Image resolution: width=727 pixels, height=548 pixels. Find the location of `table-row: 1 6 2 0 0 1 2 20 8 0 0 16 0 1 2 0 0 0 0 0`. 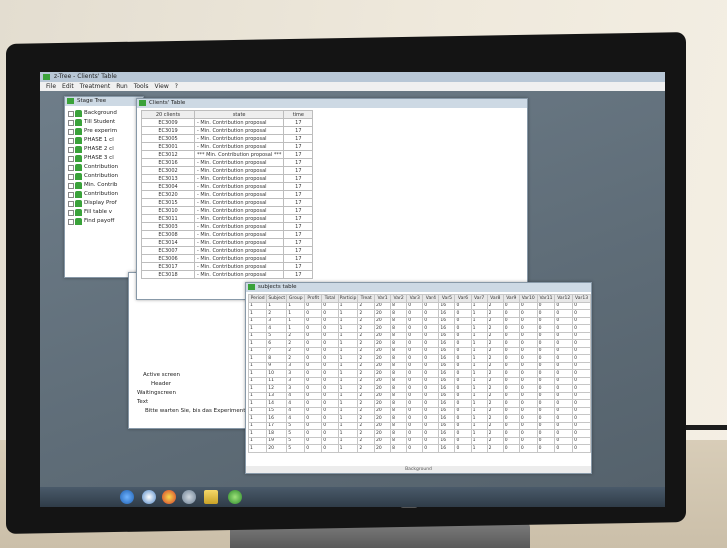

table-row: 1 6 2 0 0 1 2 20 8 0 0 16 0 1 2 0 0 0 0 0 is located at coordinates (419, 343).